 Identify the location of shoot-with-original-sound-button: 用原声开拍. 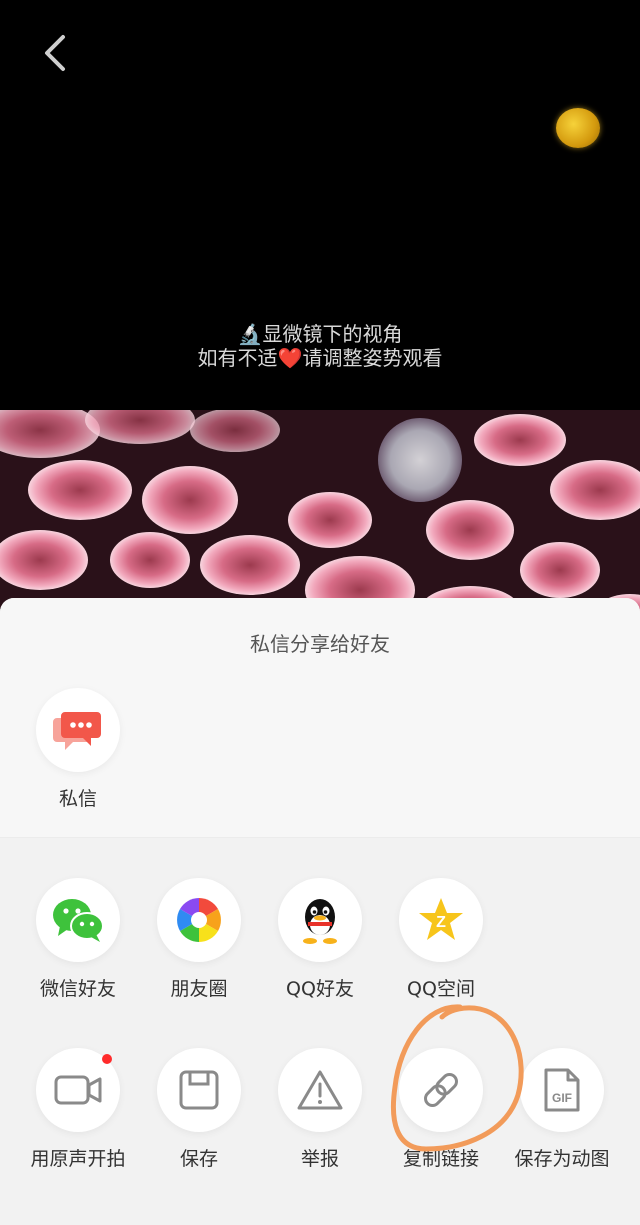
(78, 1109).